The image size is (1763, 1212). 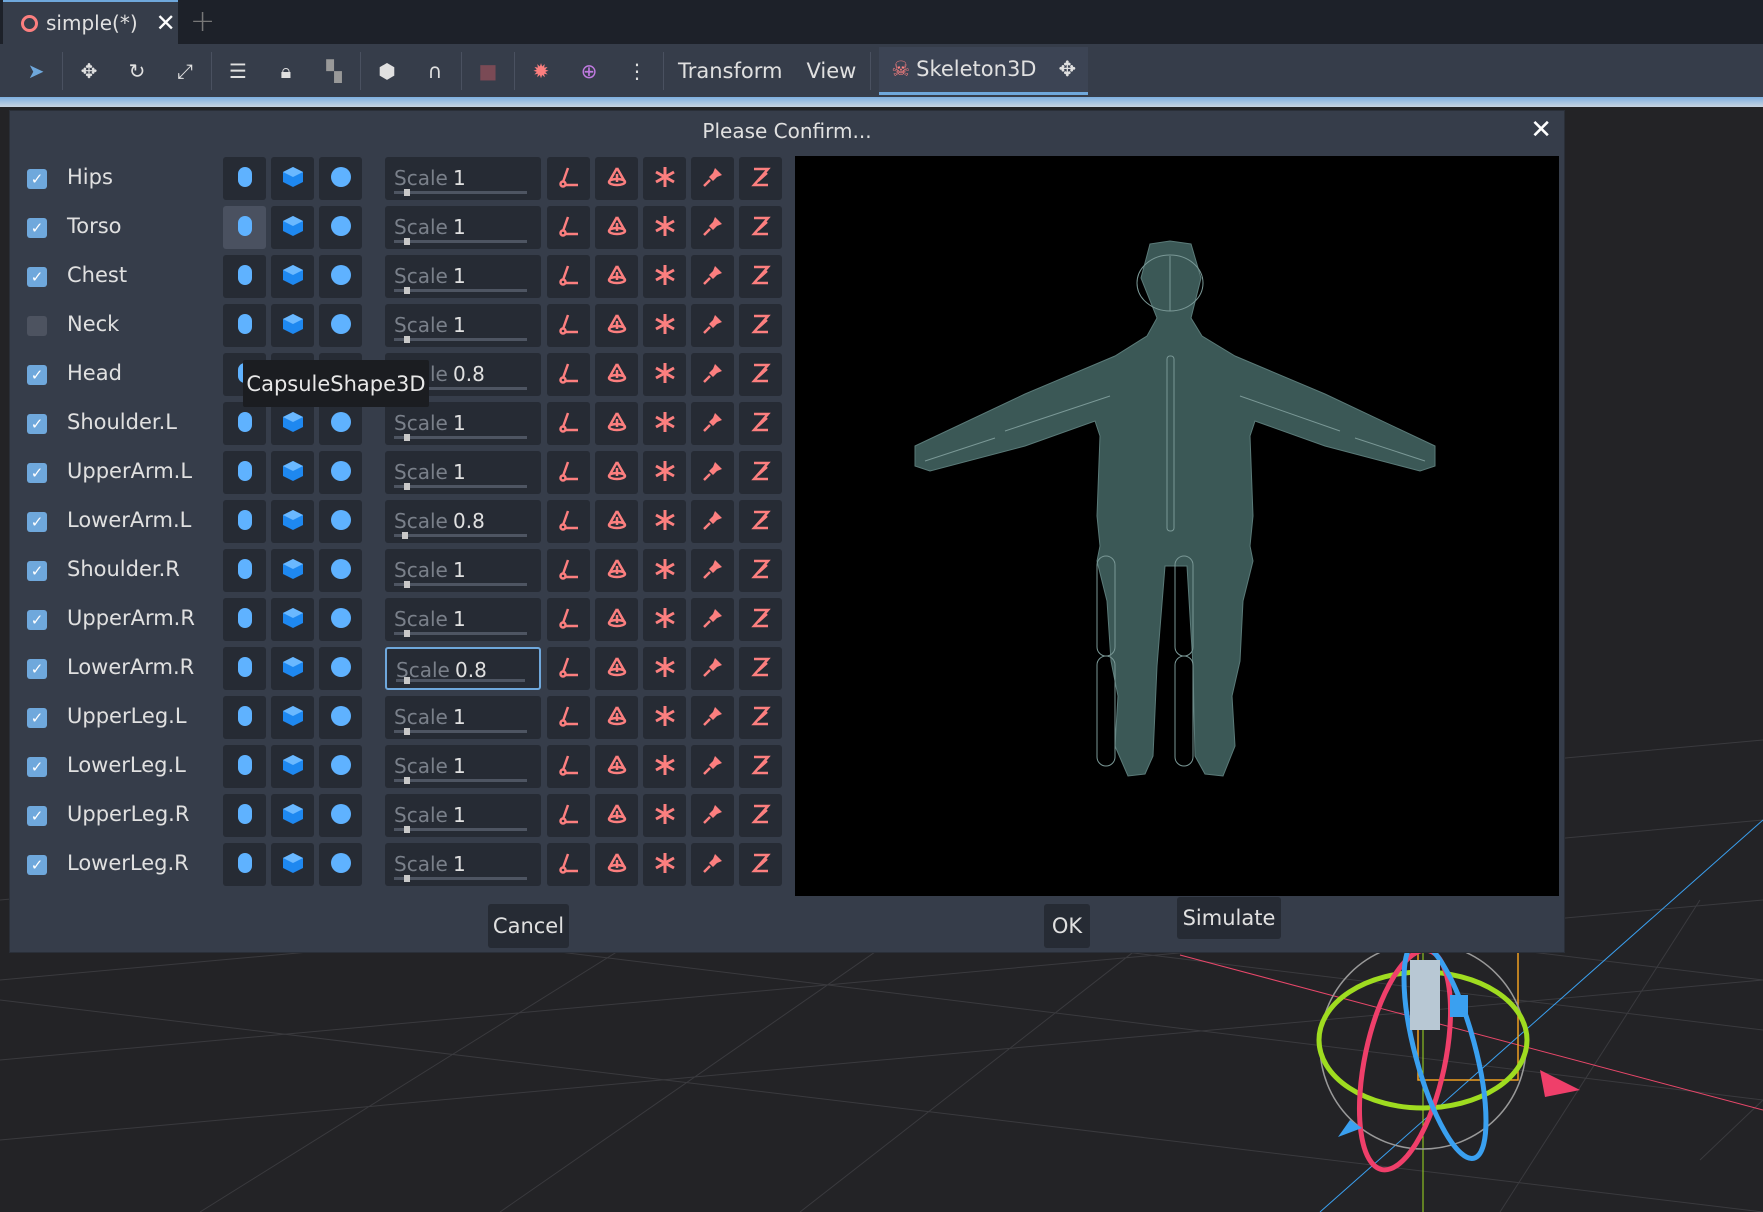 What do you see at coordinates (541, 71) in the screenshot?
I see `sun-icon: ✹` at bounding box center [541, 71].